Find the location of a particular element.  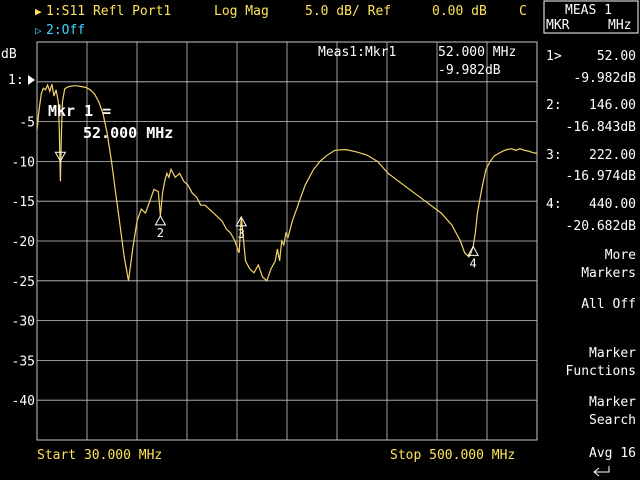

y-axis-tick-labels: -5 -10 -15 -20 -25 -30 -35 -40 is located at coordinates (23, 263).